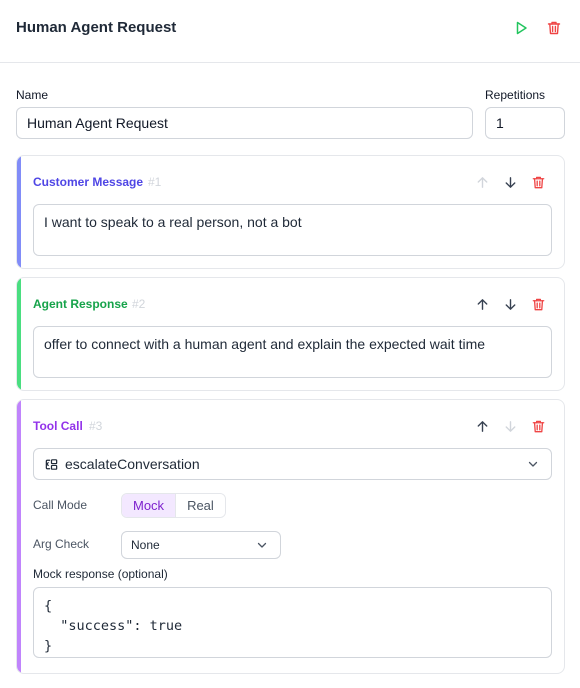  Describe the element at coordinates (96, 27) in the screenshot. I see `page-title: Human Agent Request` at that location.